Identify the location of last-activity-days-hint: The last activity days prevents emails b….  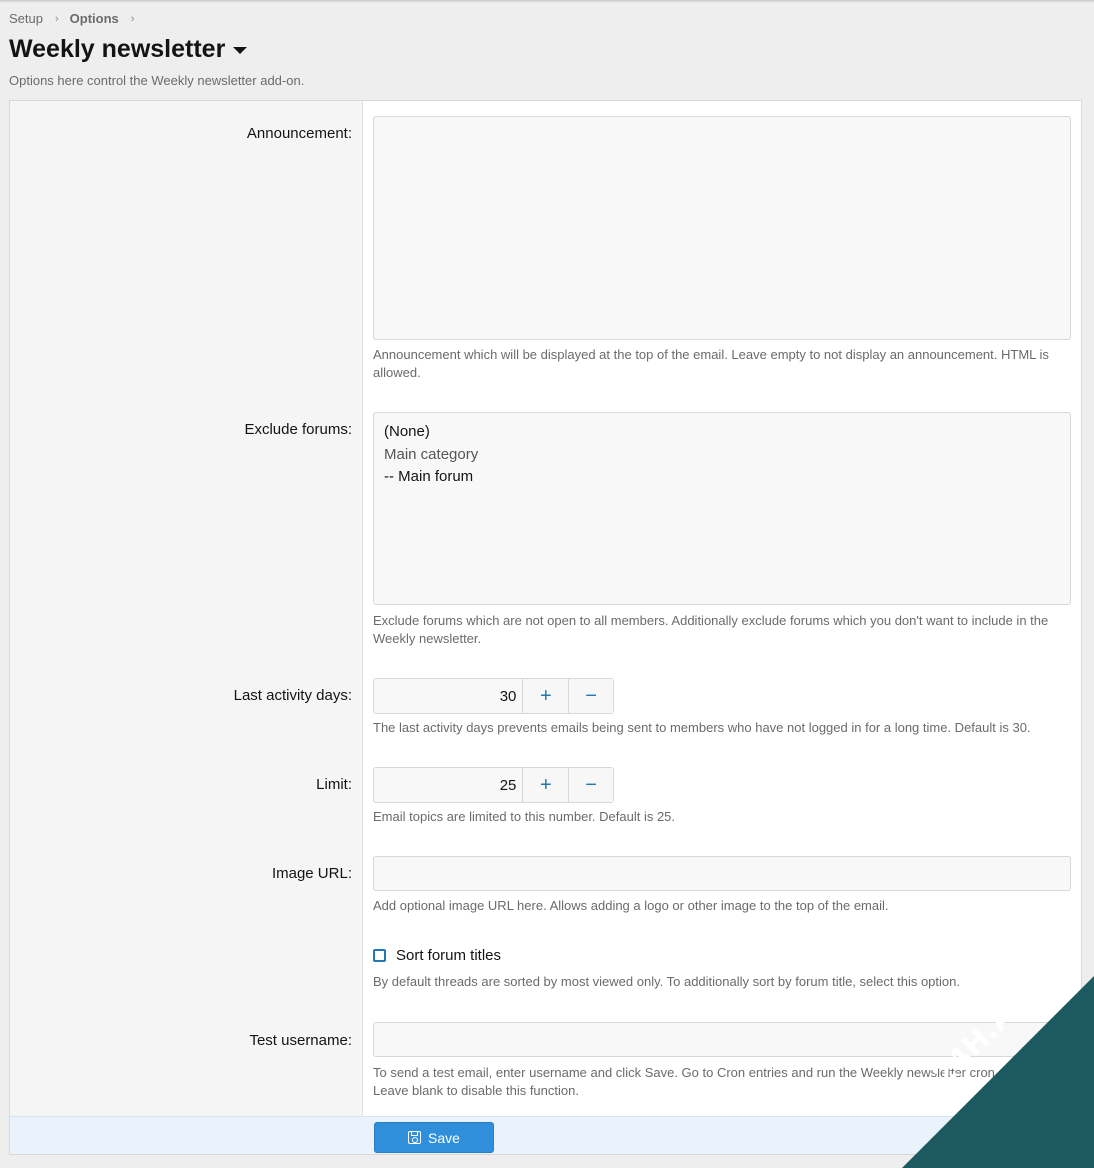
(702, 727).